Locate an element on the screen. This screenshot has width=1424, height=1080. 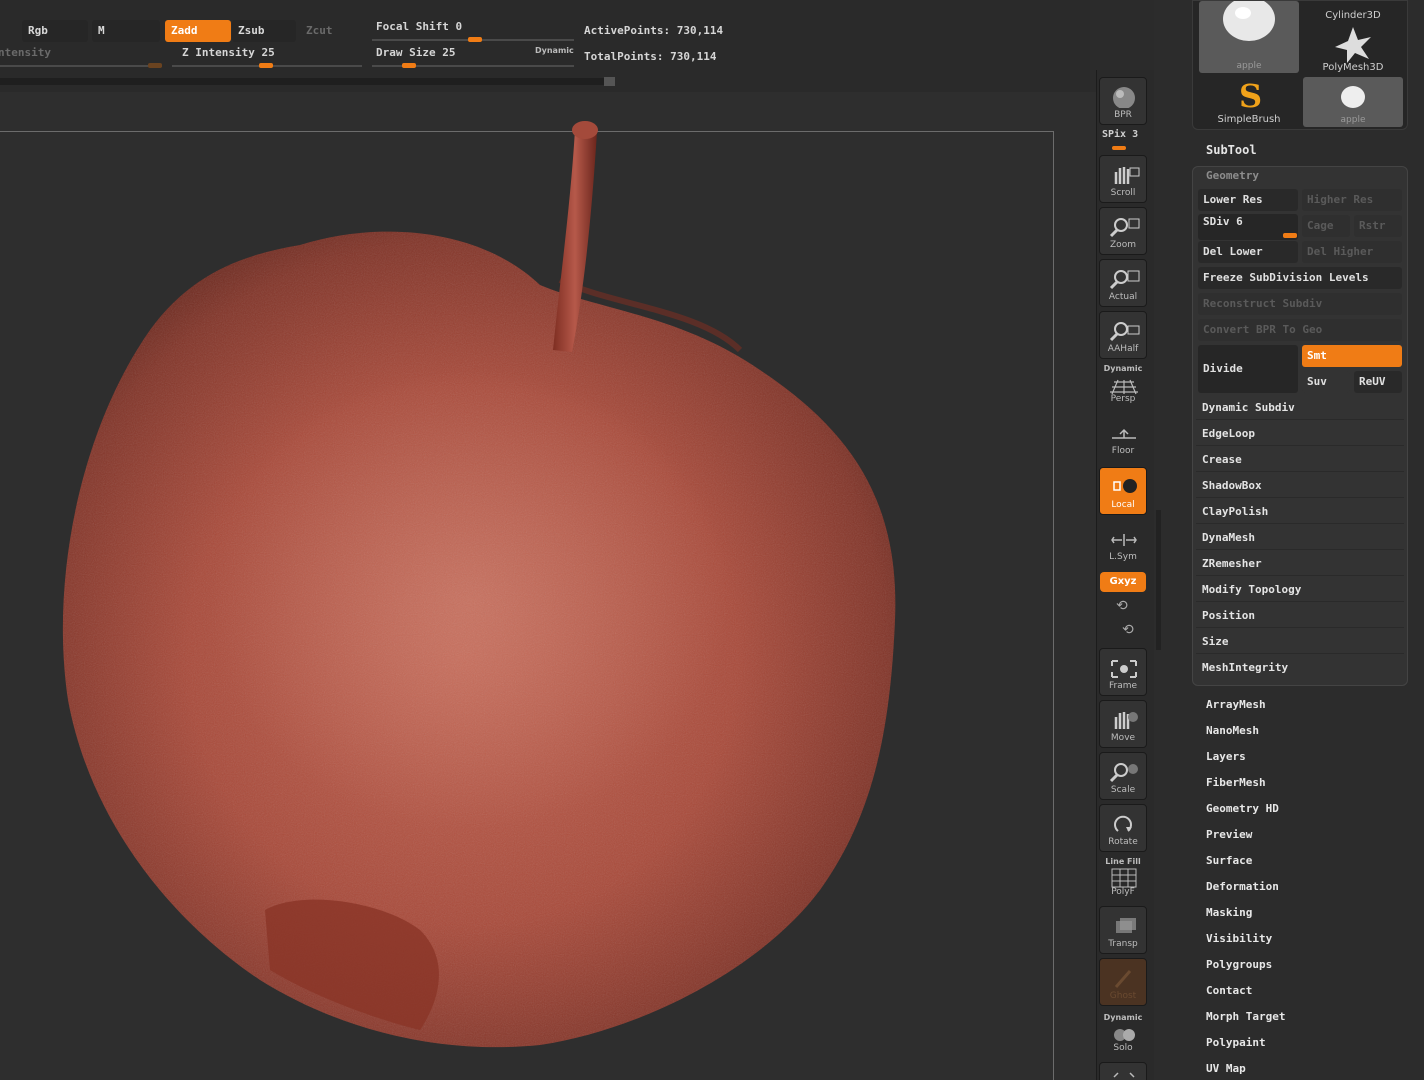
polyf-linefill-label: Line Fill is located at coordinates (1123, 861).